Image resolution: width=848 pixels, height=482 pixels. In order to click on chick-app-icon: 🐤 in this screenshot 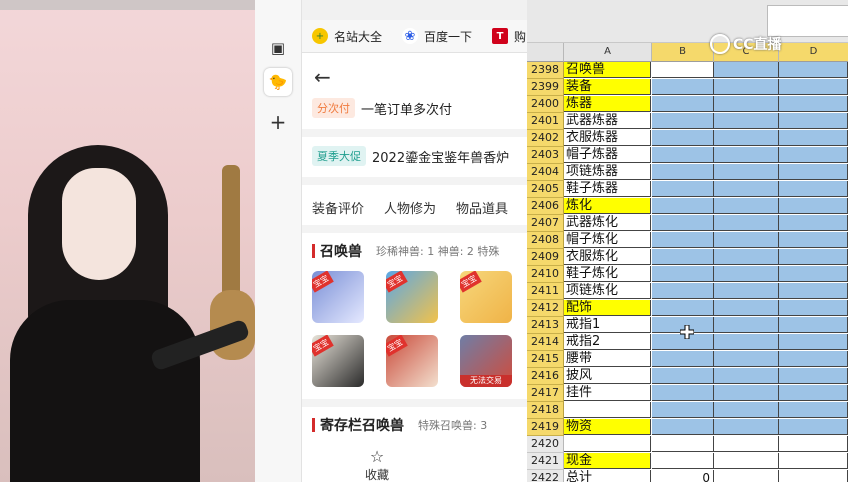, I will do `click(278, 82)`.